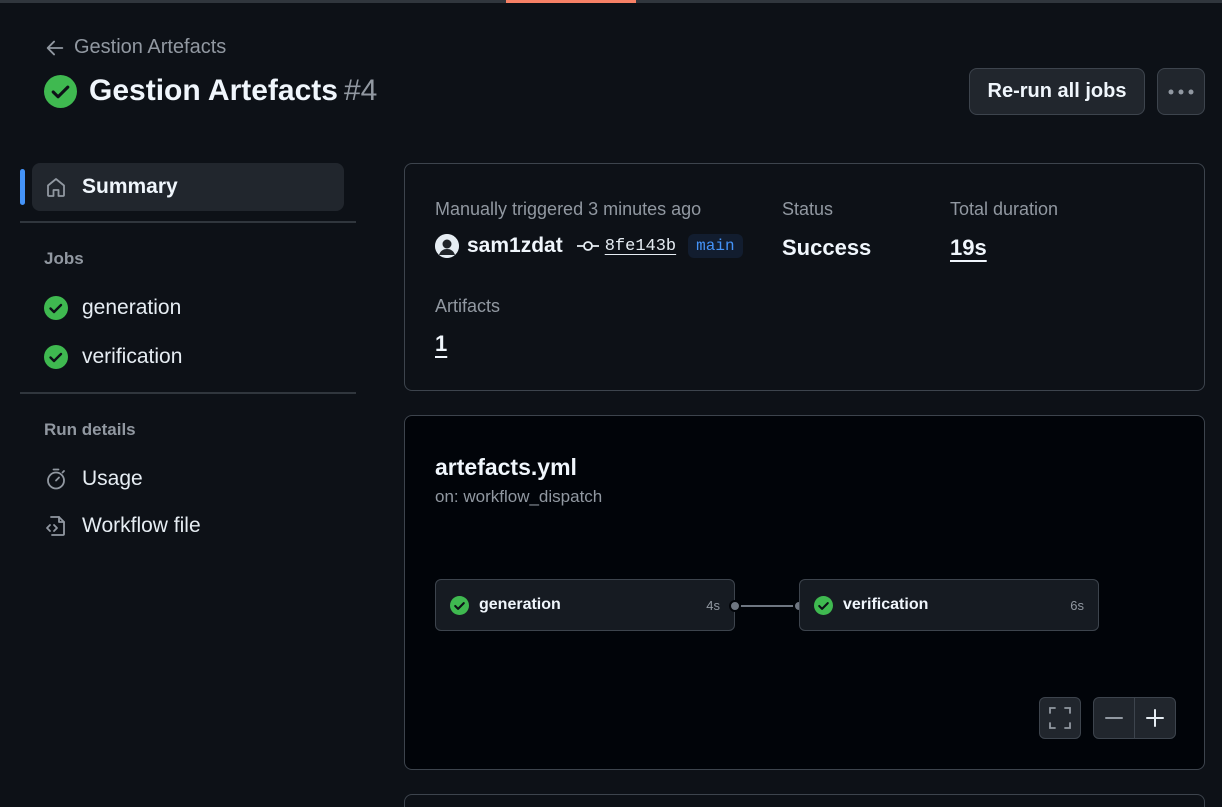  I want to click on zoom-in-button, so click(1155, 718).